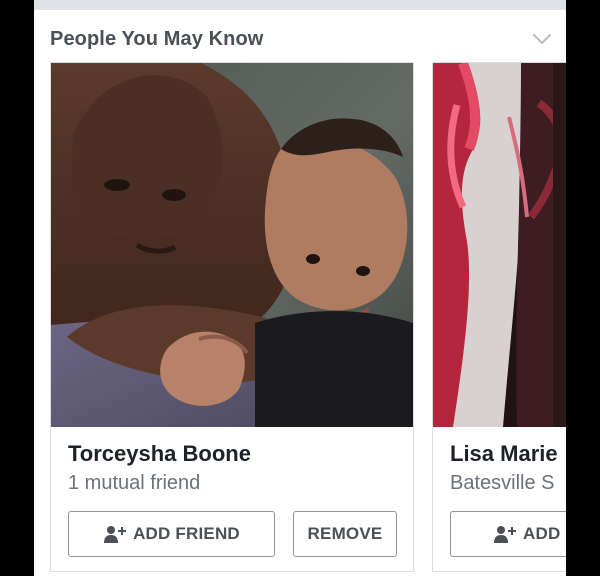 The image size is (600, 576). Describe the element at coordinates (542, 533) in the screenshot. I see `add-friend-label: ADD` at that location.